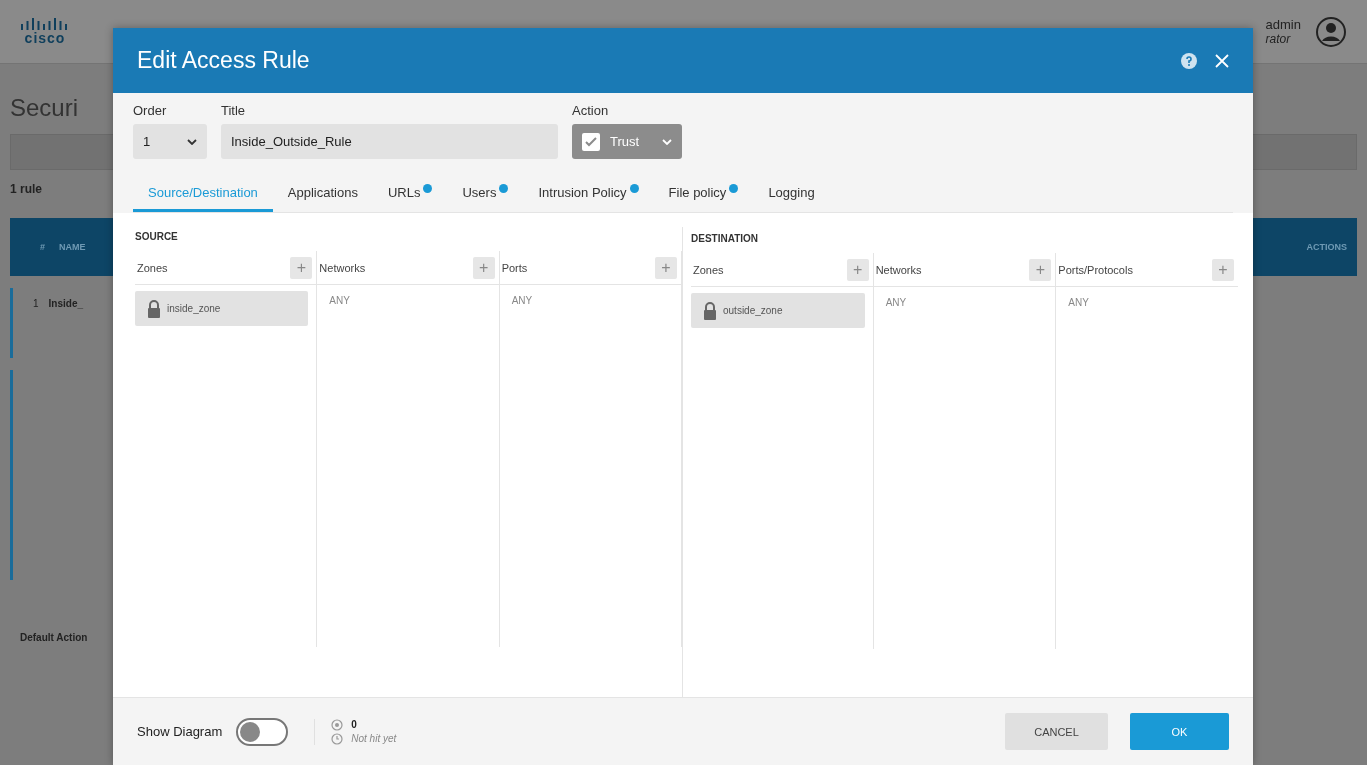 The height and width of the screenshot is (765, 1367). What do you see at coordinates (1278, 39) in the screenshot?
I see `user-role: rator` at bounding box center [1278, 39].